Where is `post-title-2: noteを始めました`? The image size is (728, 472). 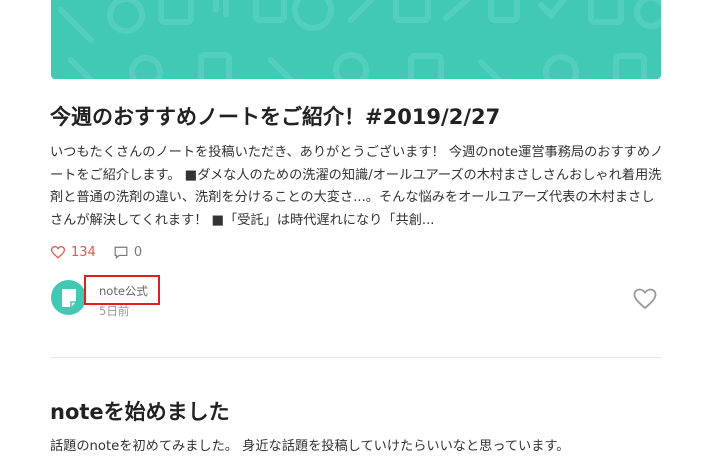
post-title-2: noteを始めました is located at coordinates (140, 412).